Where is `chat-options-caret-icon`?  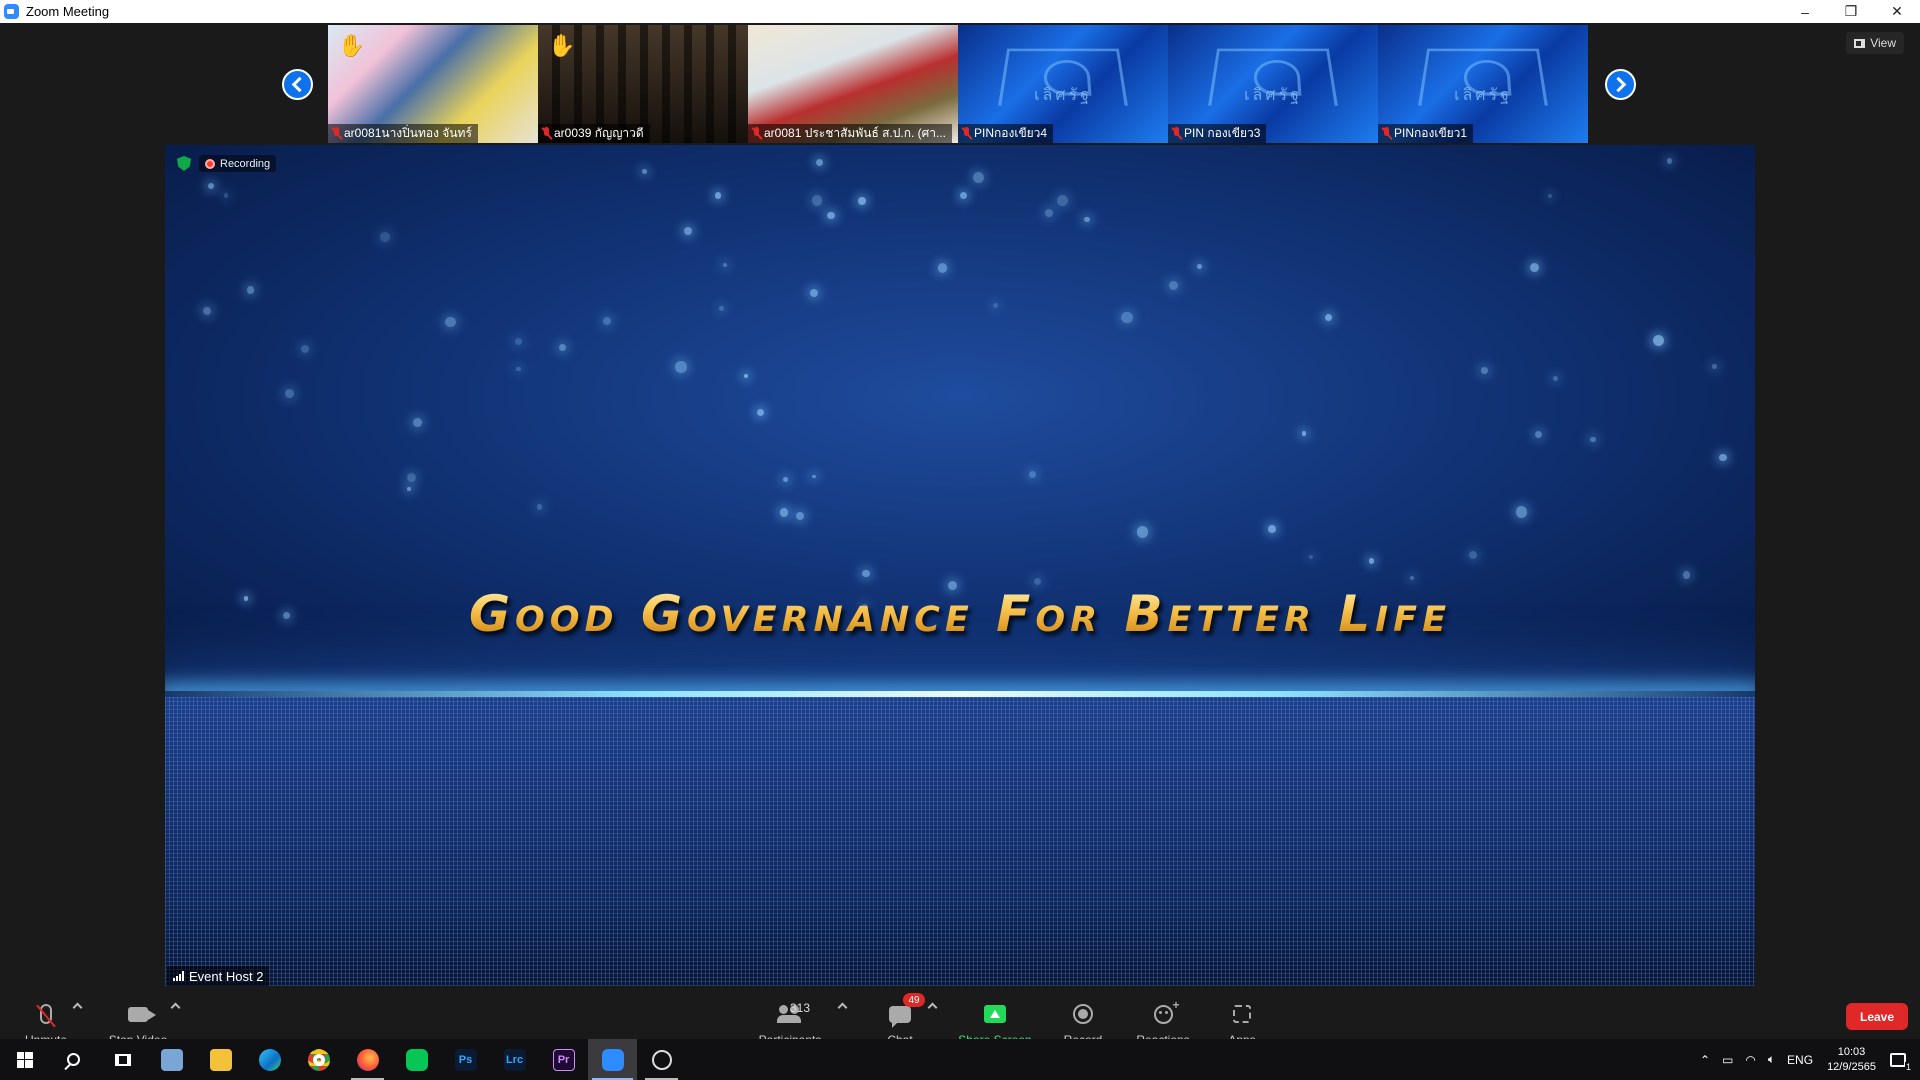
chat-options-caret-icon is located at coordinates (932, 1007).